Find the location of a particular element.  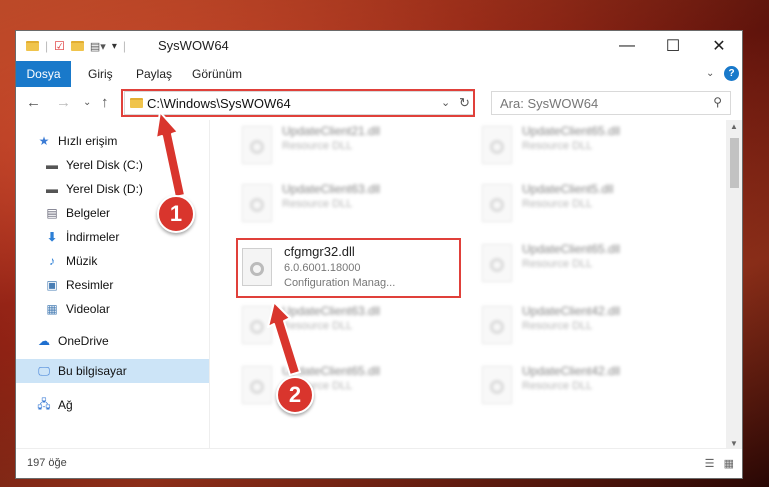

tab-view: Görünüm is located at coordinates (217, 74).